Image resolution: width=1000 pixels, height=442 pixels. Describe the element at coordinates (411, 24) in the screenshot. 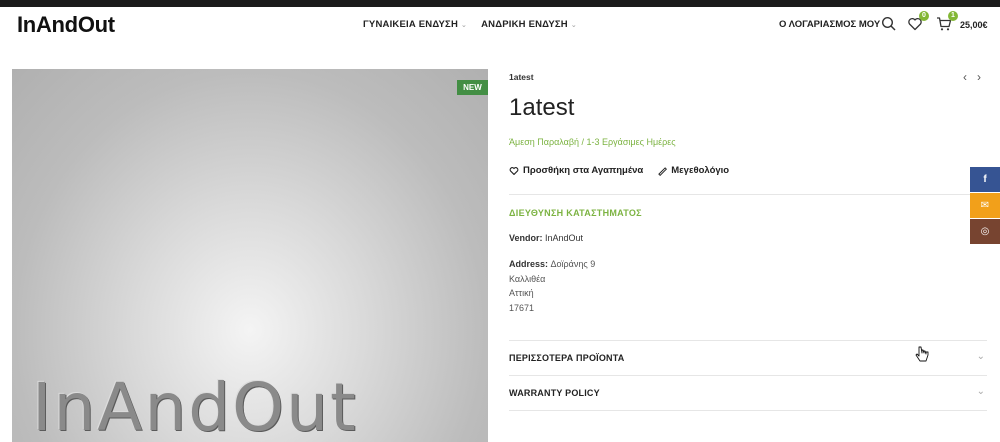

I see `nav-item-label: ΓΥΝΑΙΚΕΙΑ ΕΝΔΥΣΗ` at that location.